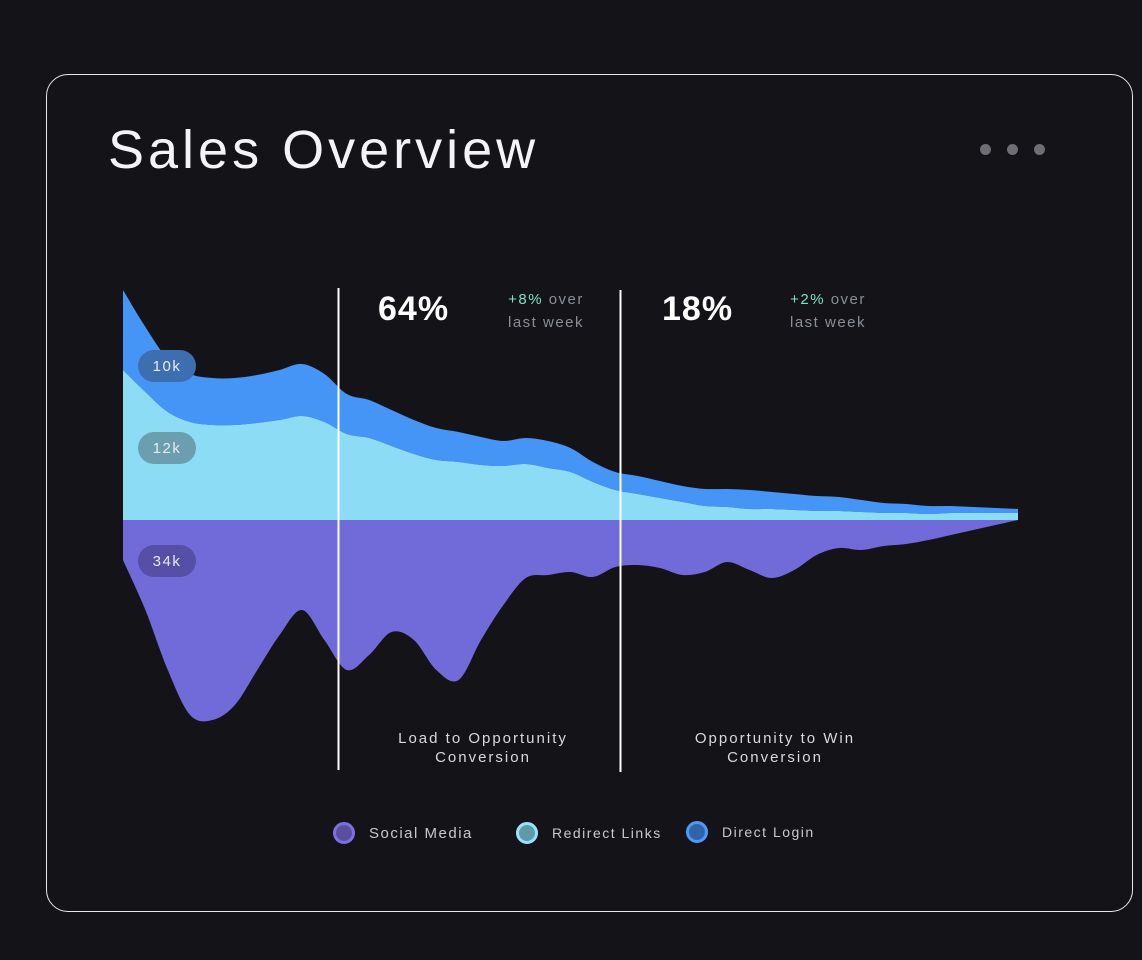 This screenshot has width=1142, height=960. I want to click on annotation-pill-10k: 10k, so click(167, 366).